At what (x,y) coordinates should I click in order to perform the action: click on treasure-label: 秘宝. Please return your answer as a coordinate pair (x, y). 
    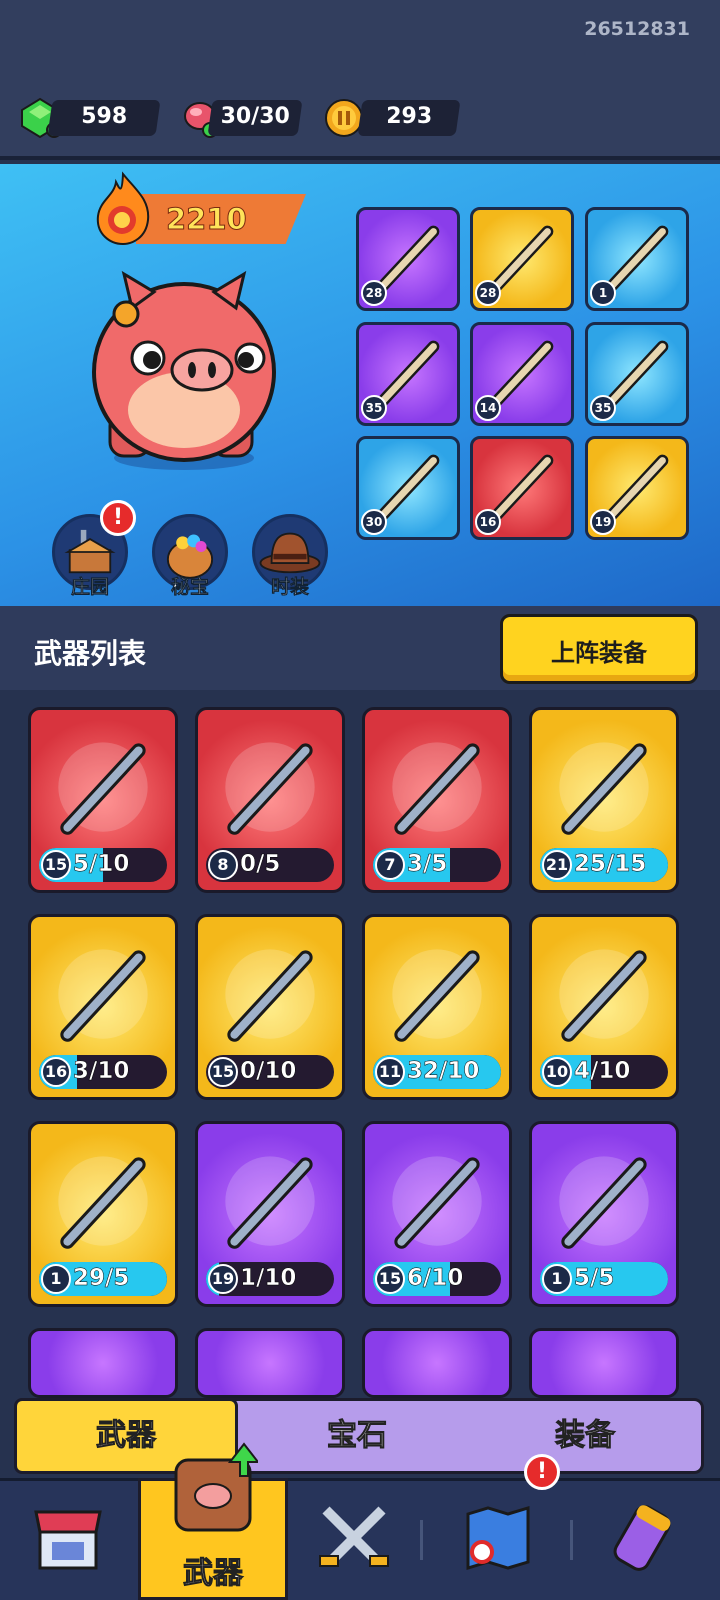
    Looking at the image, I should click on (190, 587).